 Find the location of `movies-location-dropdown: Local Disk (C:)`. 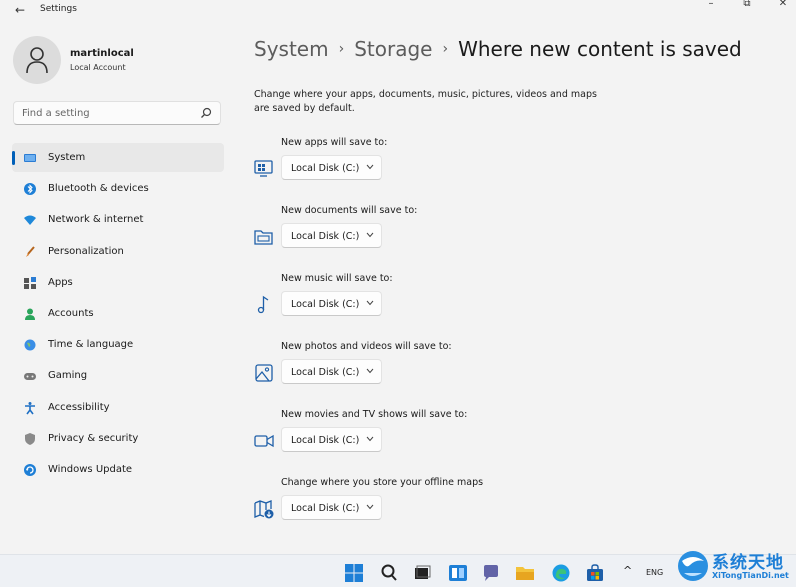

movies-location-dropdown: Local Disk (C:) is located at coordinates (331, 439).